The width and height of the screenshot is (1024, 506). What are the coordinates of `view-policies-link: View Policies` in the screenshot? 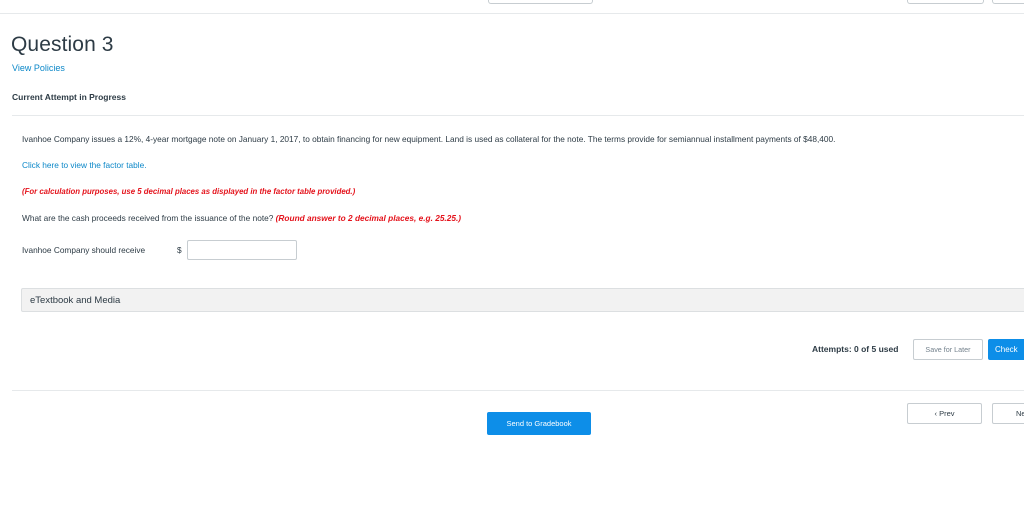 It's located at (38, 68).